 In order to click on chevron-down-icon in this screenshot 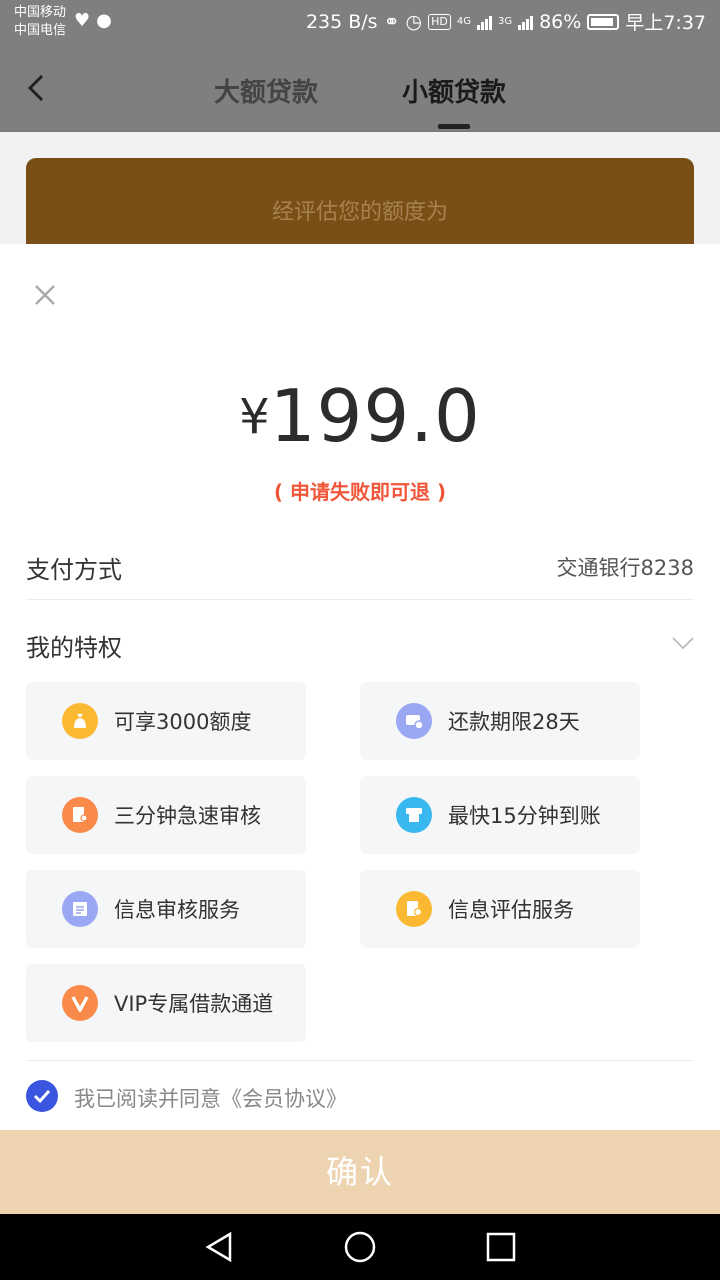, I will do `click(683, 643)`.